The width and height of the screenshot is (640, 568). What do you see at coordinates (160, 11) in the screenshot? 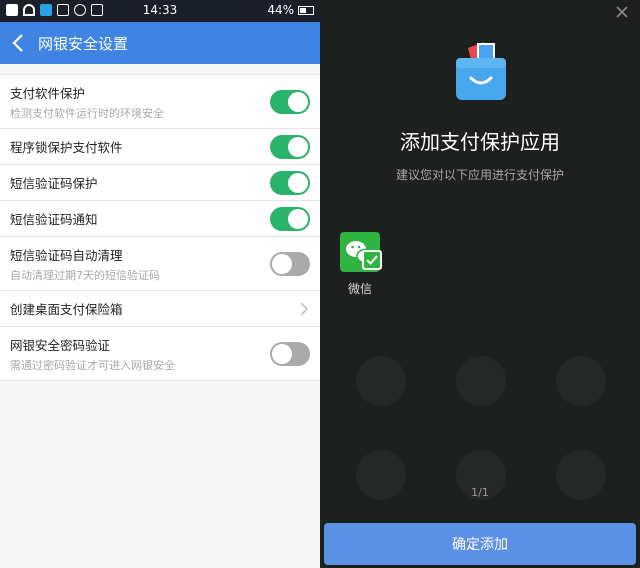
I see `status-bar: 14:33 44%` at bounding box center [160, 11].